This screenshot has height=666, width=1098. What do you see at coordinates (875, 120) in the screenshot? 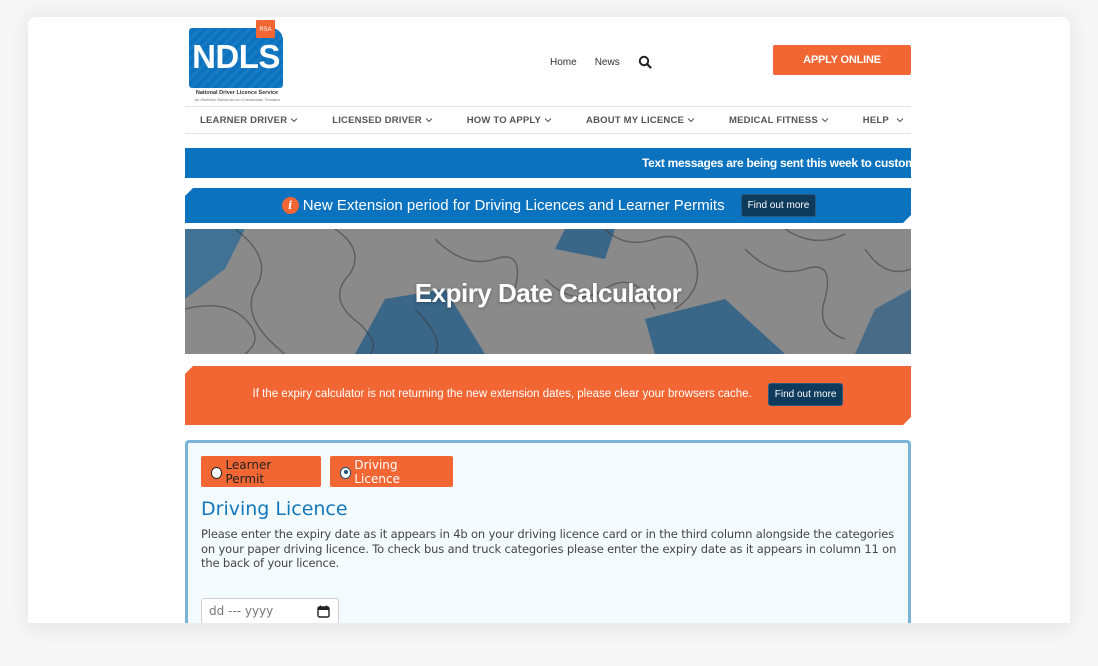
I see `nav-item-label: HELP` at bounding box center [875, 120].